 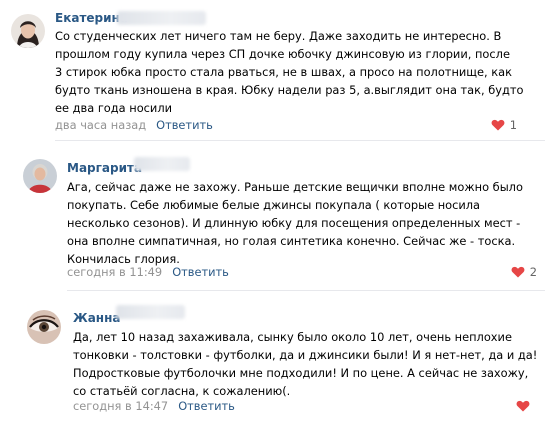 I want to click on comment-author: Жанна, so click(x=96, y=318).